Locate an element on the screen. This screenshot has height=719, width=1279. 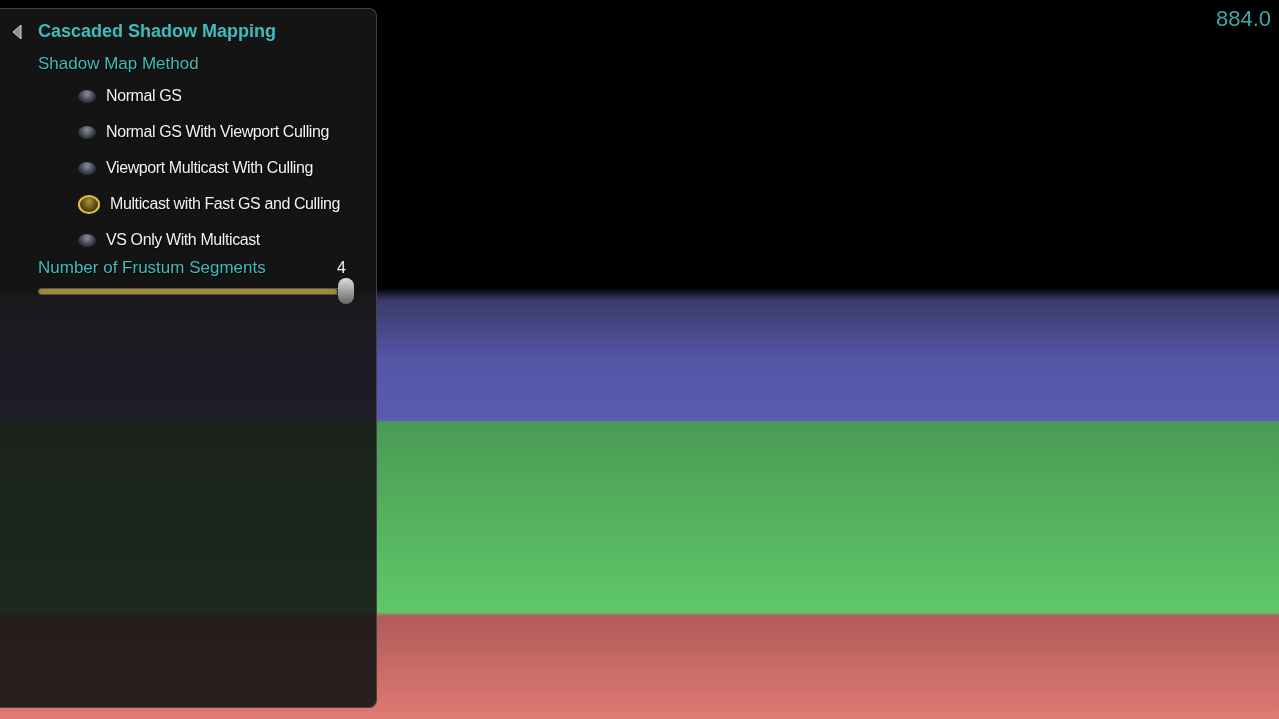
radio-option: Normal GS With Viewport Culling is located at coordinates (227, 132).